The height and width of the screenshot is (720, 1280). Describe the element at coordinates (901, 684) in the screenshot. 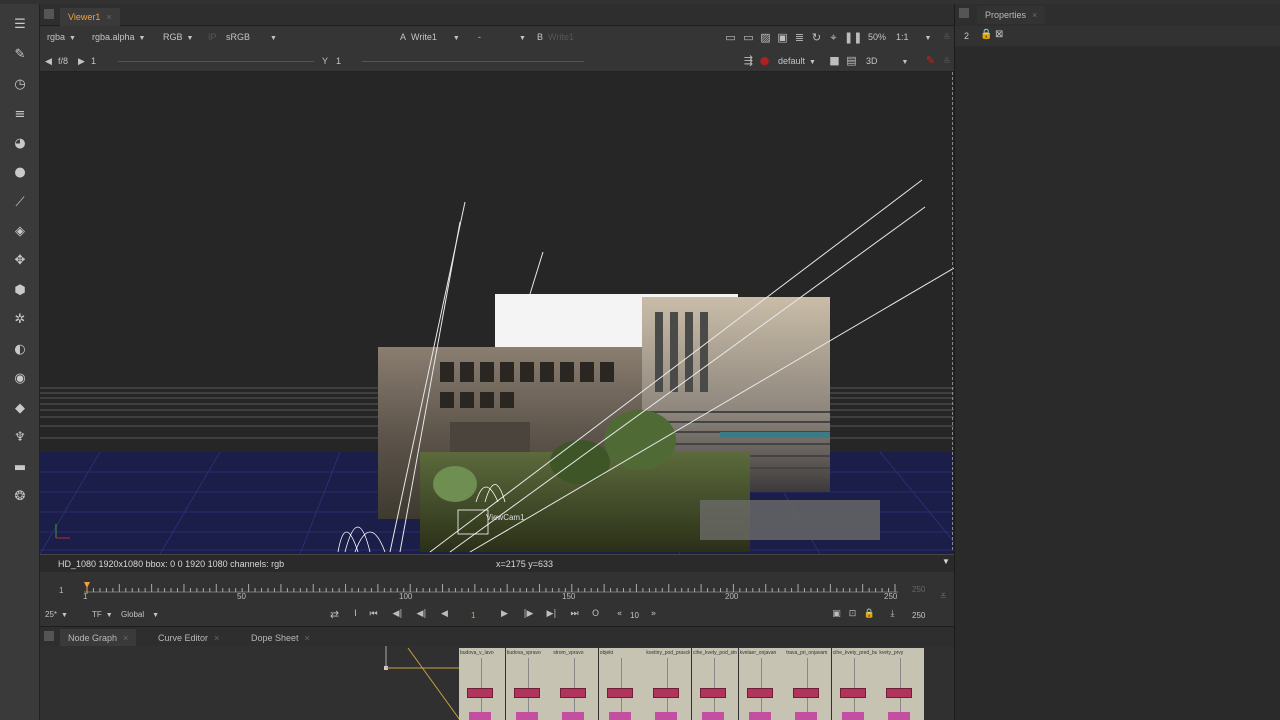

I see `node-backdrop: kvety_prvy` at that location.